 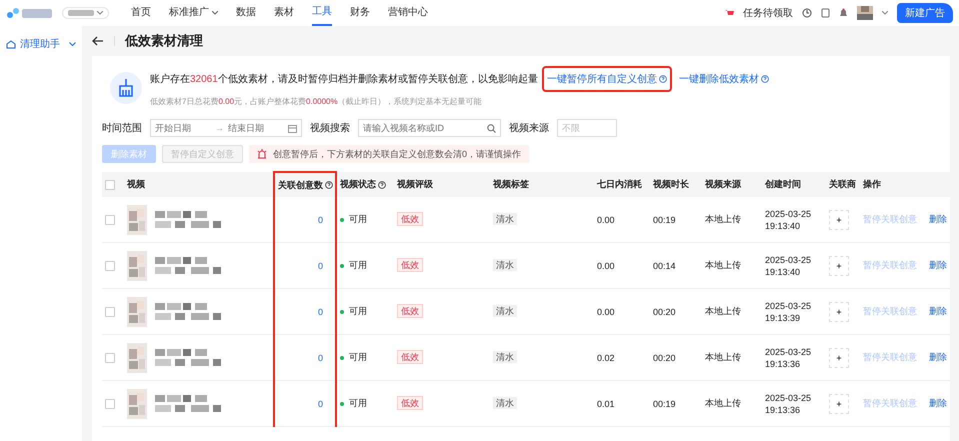 What do you see at coordinates (718, 79) in the screenshot?
I see `notice-link: 一键删除低效素材` at bounding box center [718, 79].